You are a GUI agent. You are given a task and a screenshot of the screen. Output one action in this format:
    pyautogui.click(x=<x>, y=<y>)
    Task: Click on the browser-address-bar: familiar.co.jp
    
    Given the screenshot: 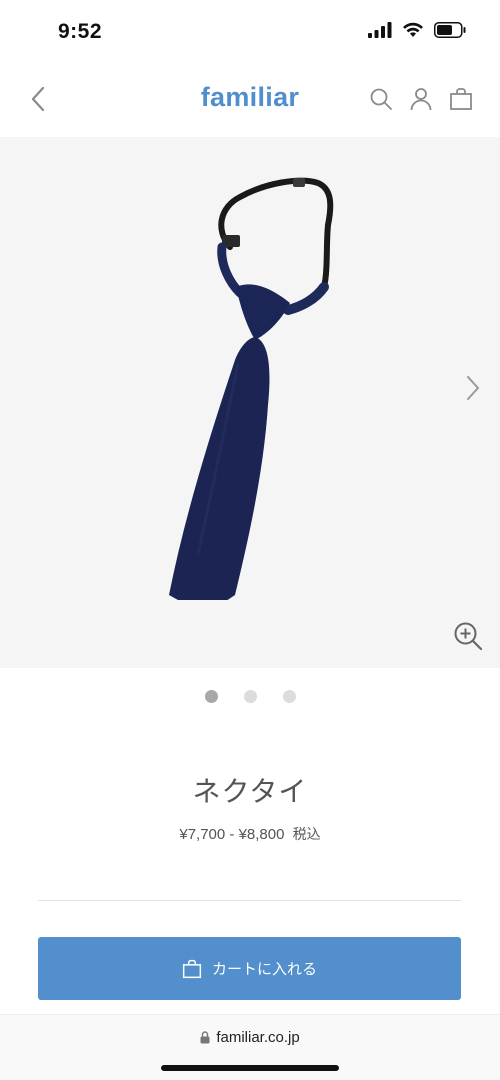 What is the action you would take?
    pyautogui.click(x=250, y=1047)
    